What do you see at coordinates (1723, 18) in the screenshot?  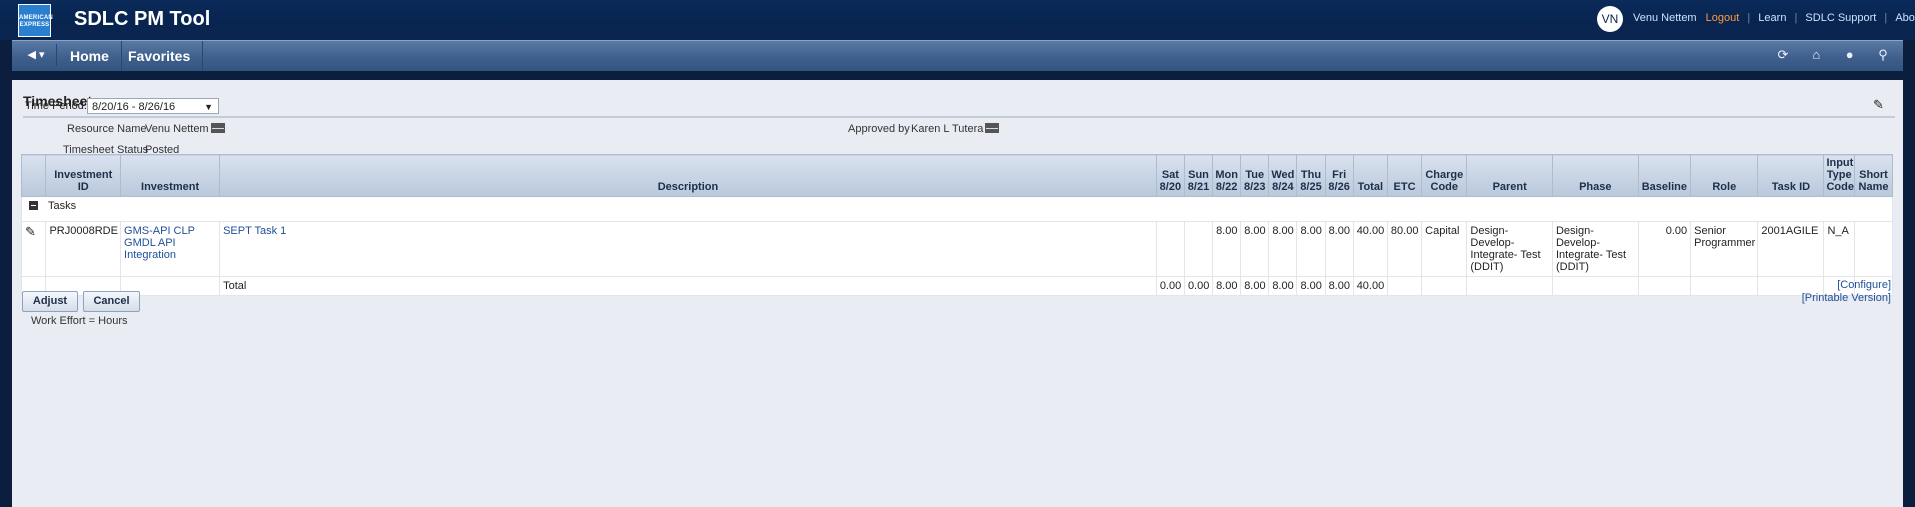 I see `logout-link: Logout` at bounding box center [1723, 18].